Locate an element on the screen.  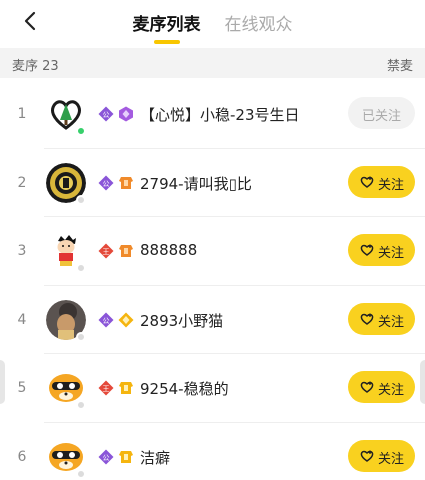
list-item: 2 公 2794-请叫我▯比 关注 is located at coordinates (212, 183).